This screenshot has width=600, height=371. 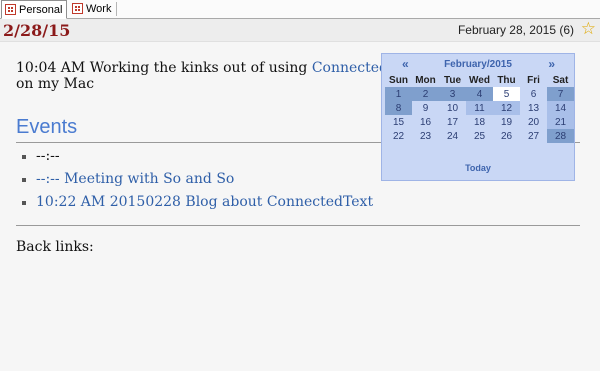 What do you see at coordinates (452, 94) in the screenshot?
I see `day-cell: 3` at bounding box center [452, 94].